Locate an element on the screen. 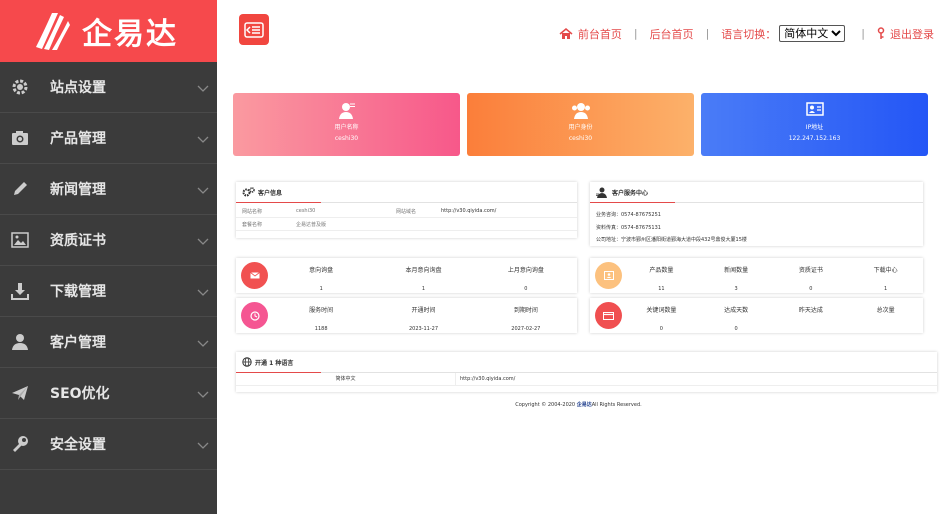  menu-toggle-button is located at coordinates (254, 29).